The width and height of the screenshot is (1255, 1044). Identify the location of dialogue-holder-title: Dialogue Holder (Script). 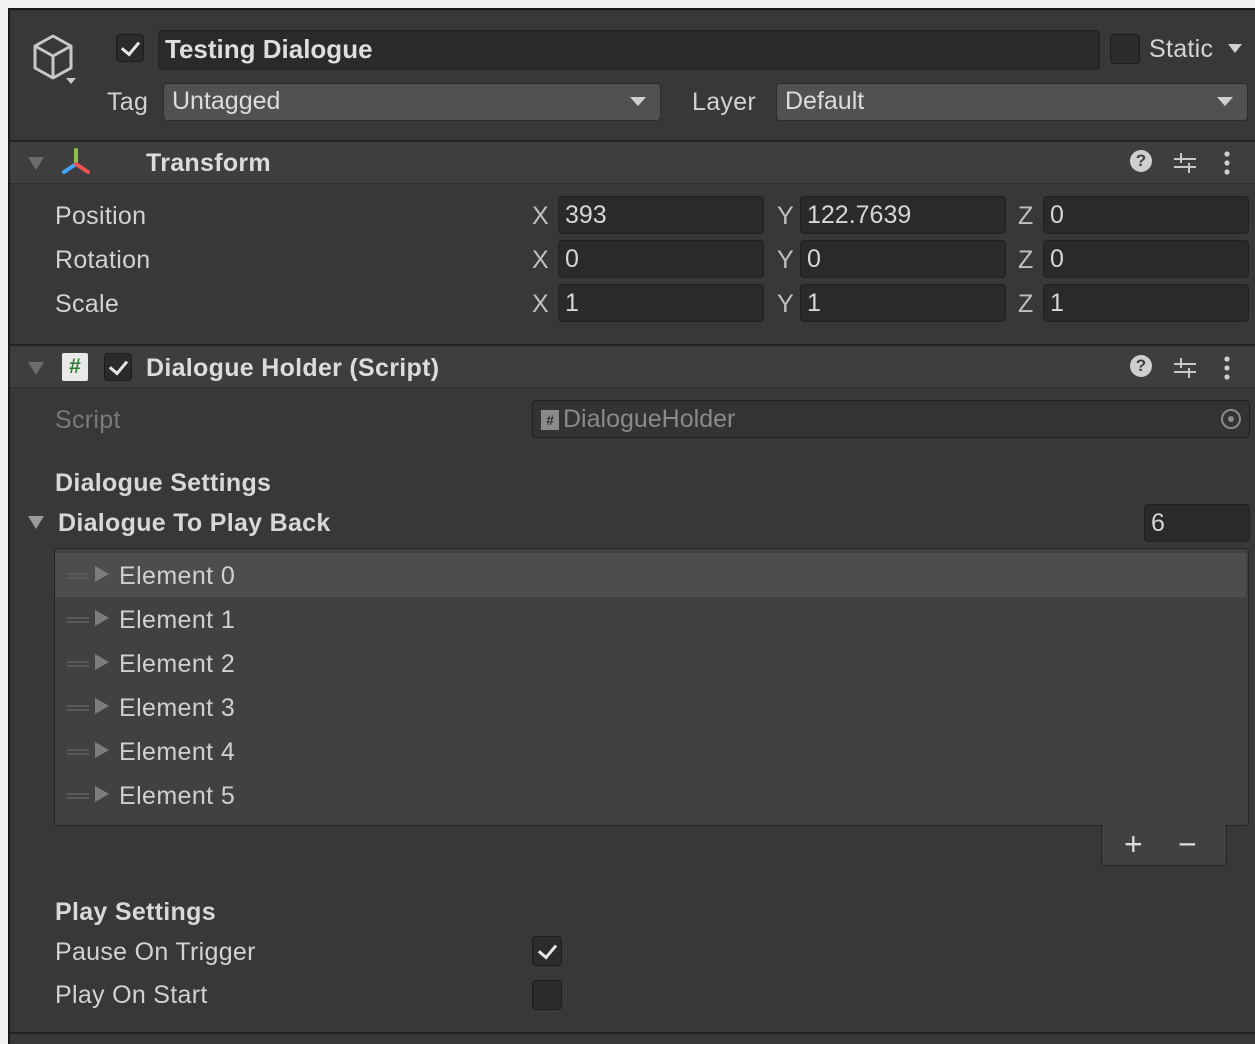
(293, 368).